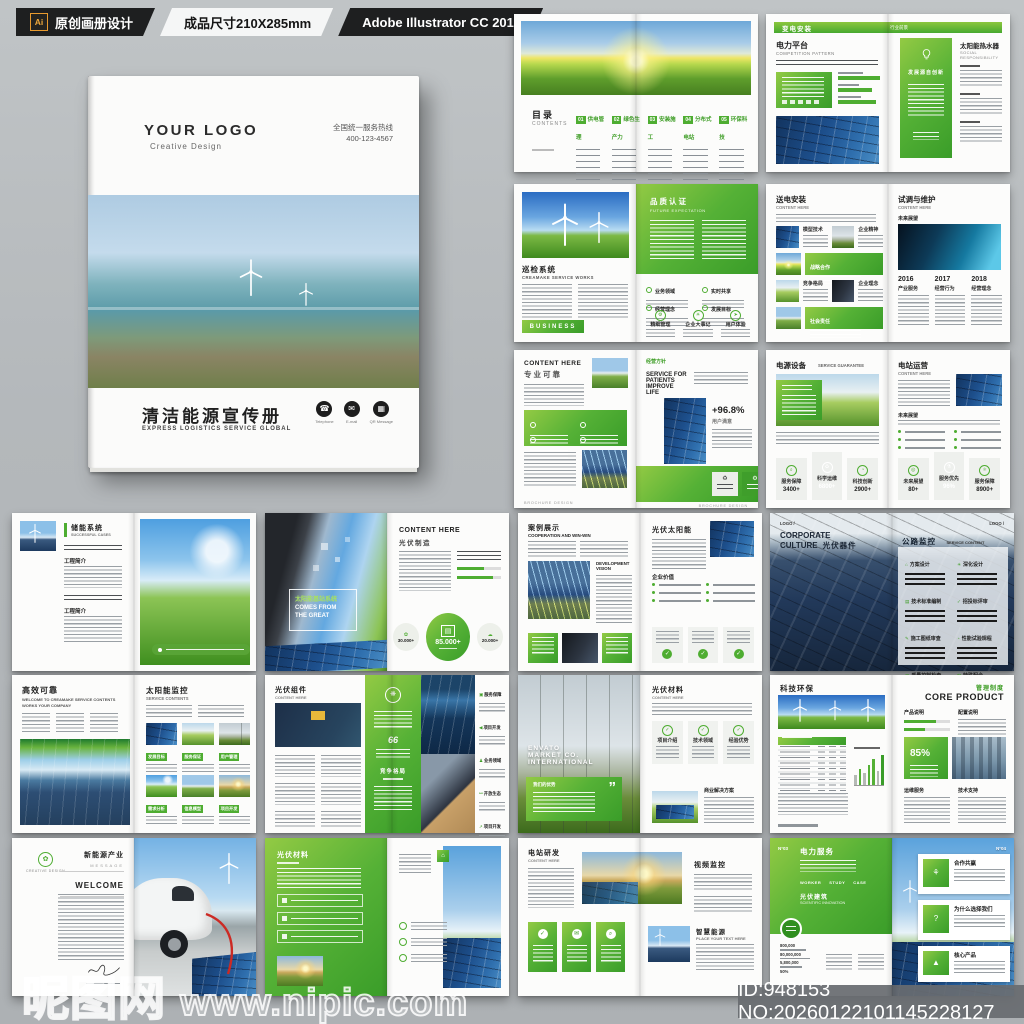 This screenshot has width=1024, height=1024. Describe the element at coordinates (448, 714) in the screenshot. I see `photo-floating-solar` at that location.